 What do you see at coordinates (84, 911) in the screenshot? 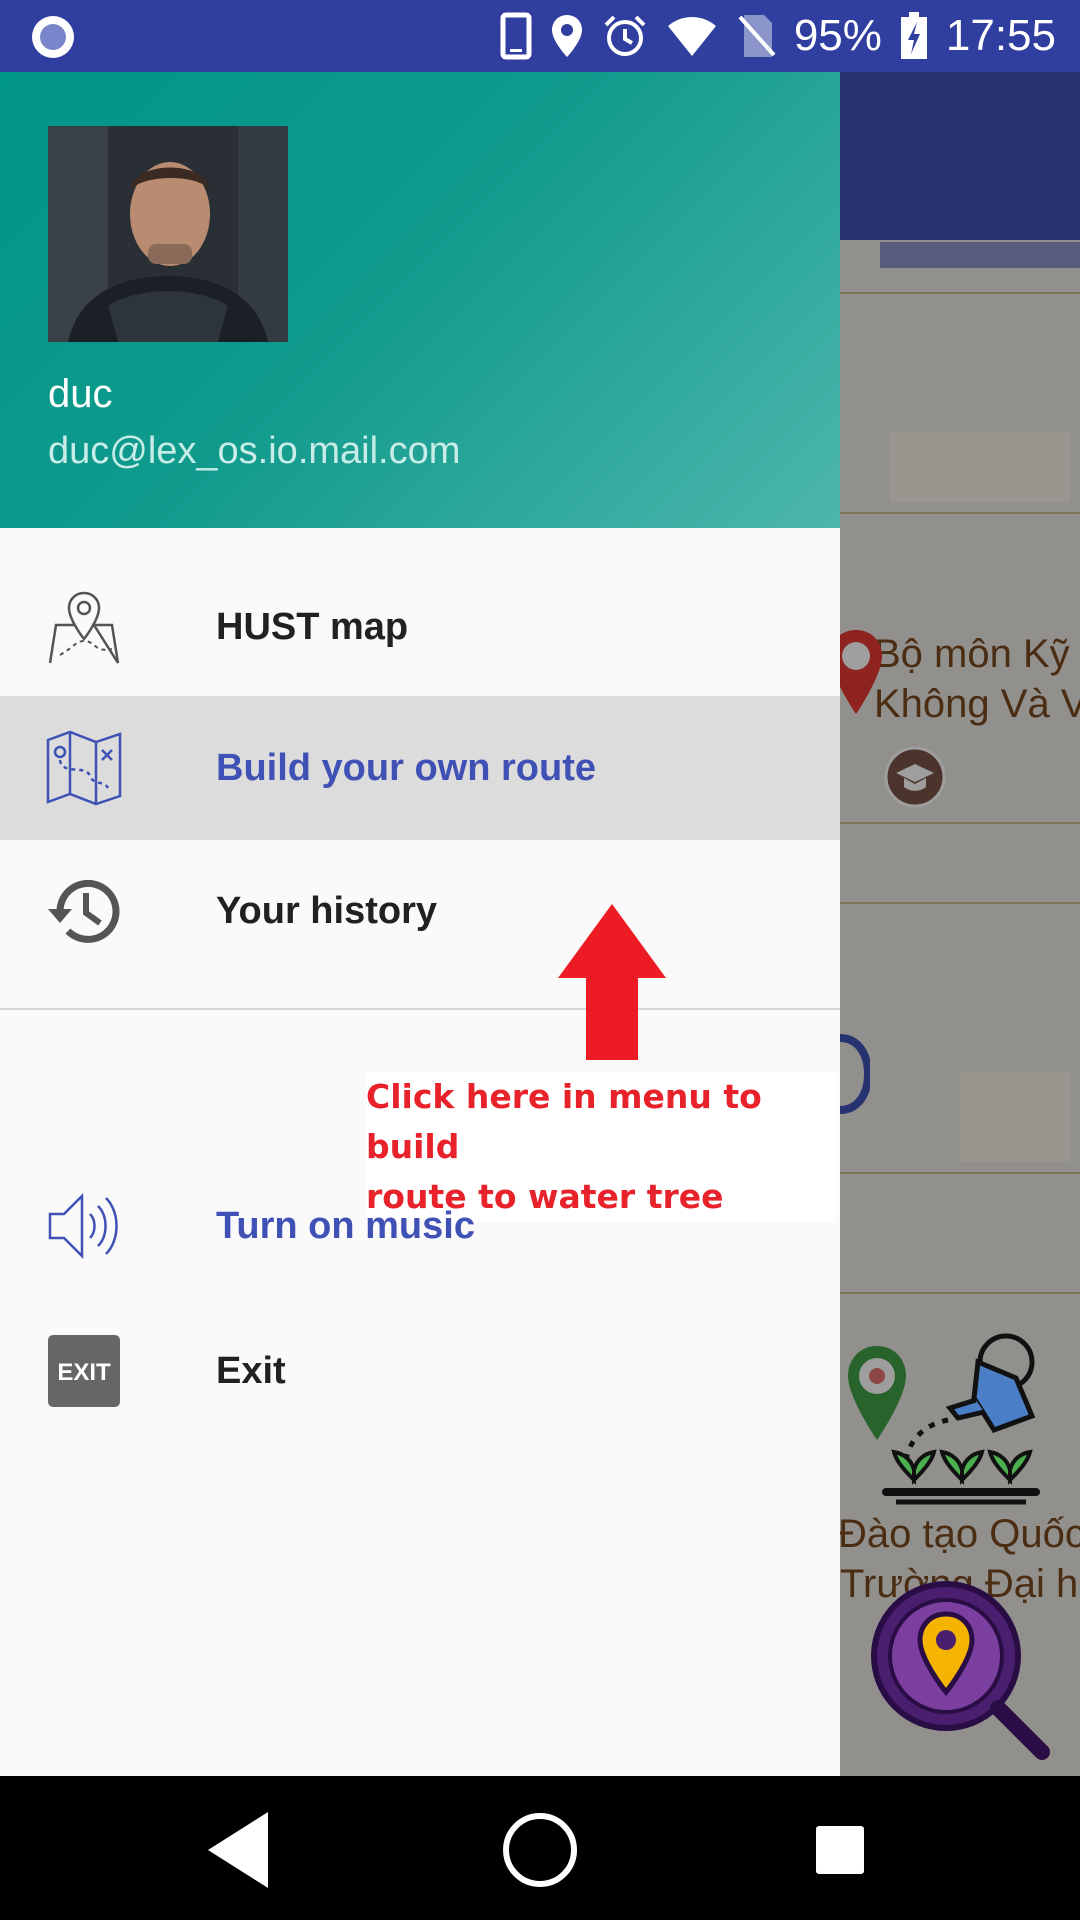
I see `history-icon` at bounding box center [84, 911].